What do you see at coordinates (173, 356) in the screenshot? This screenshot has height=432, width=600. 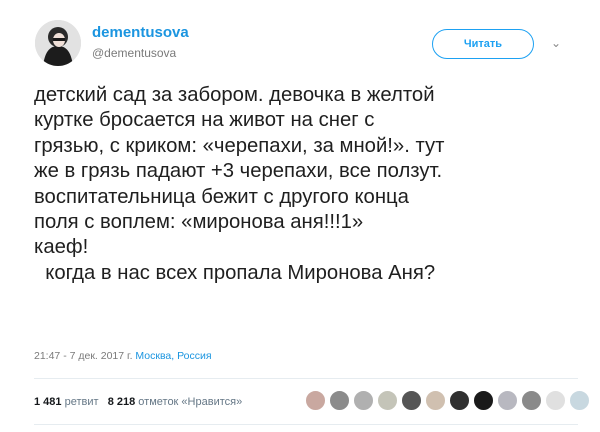 I see `tweet-location: Москва, Россия` at bounding box center [173, 356].